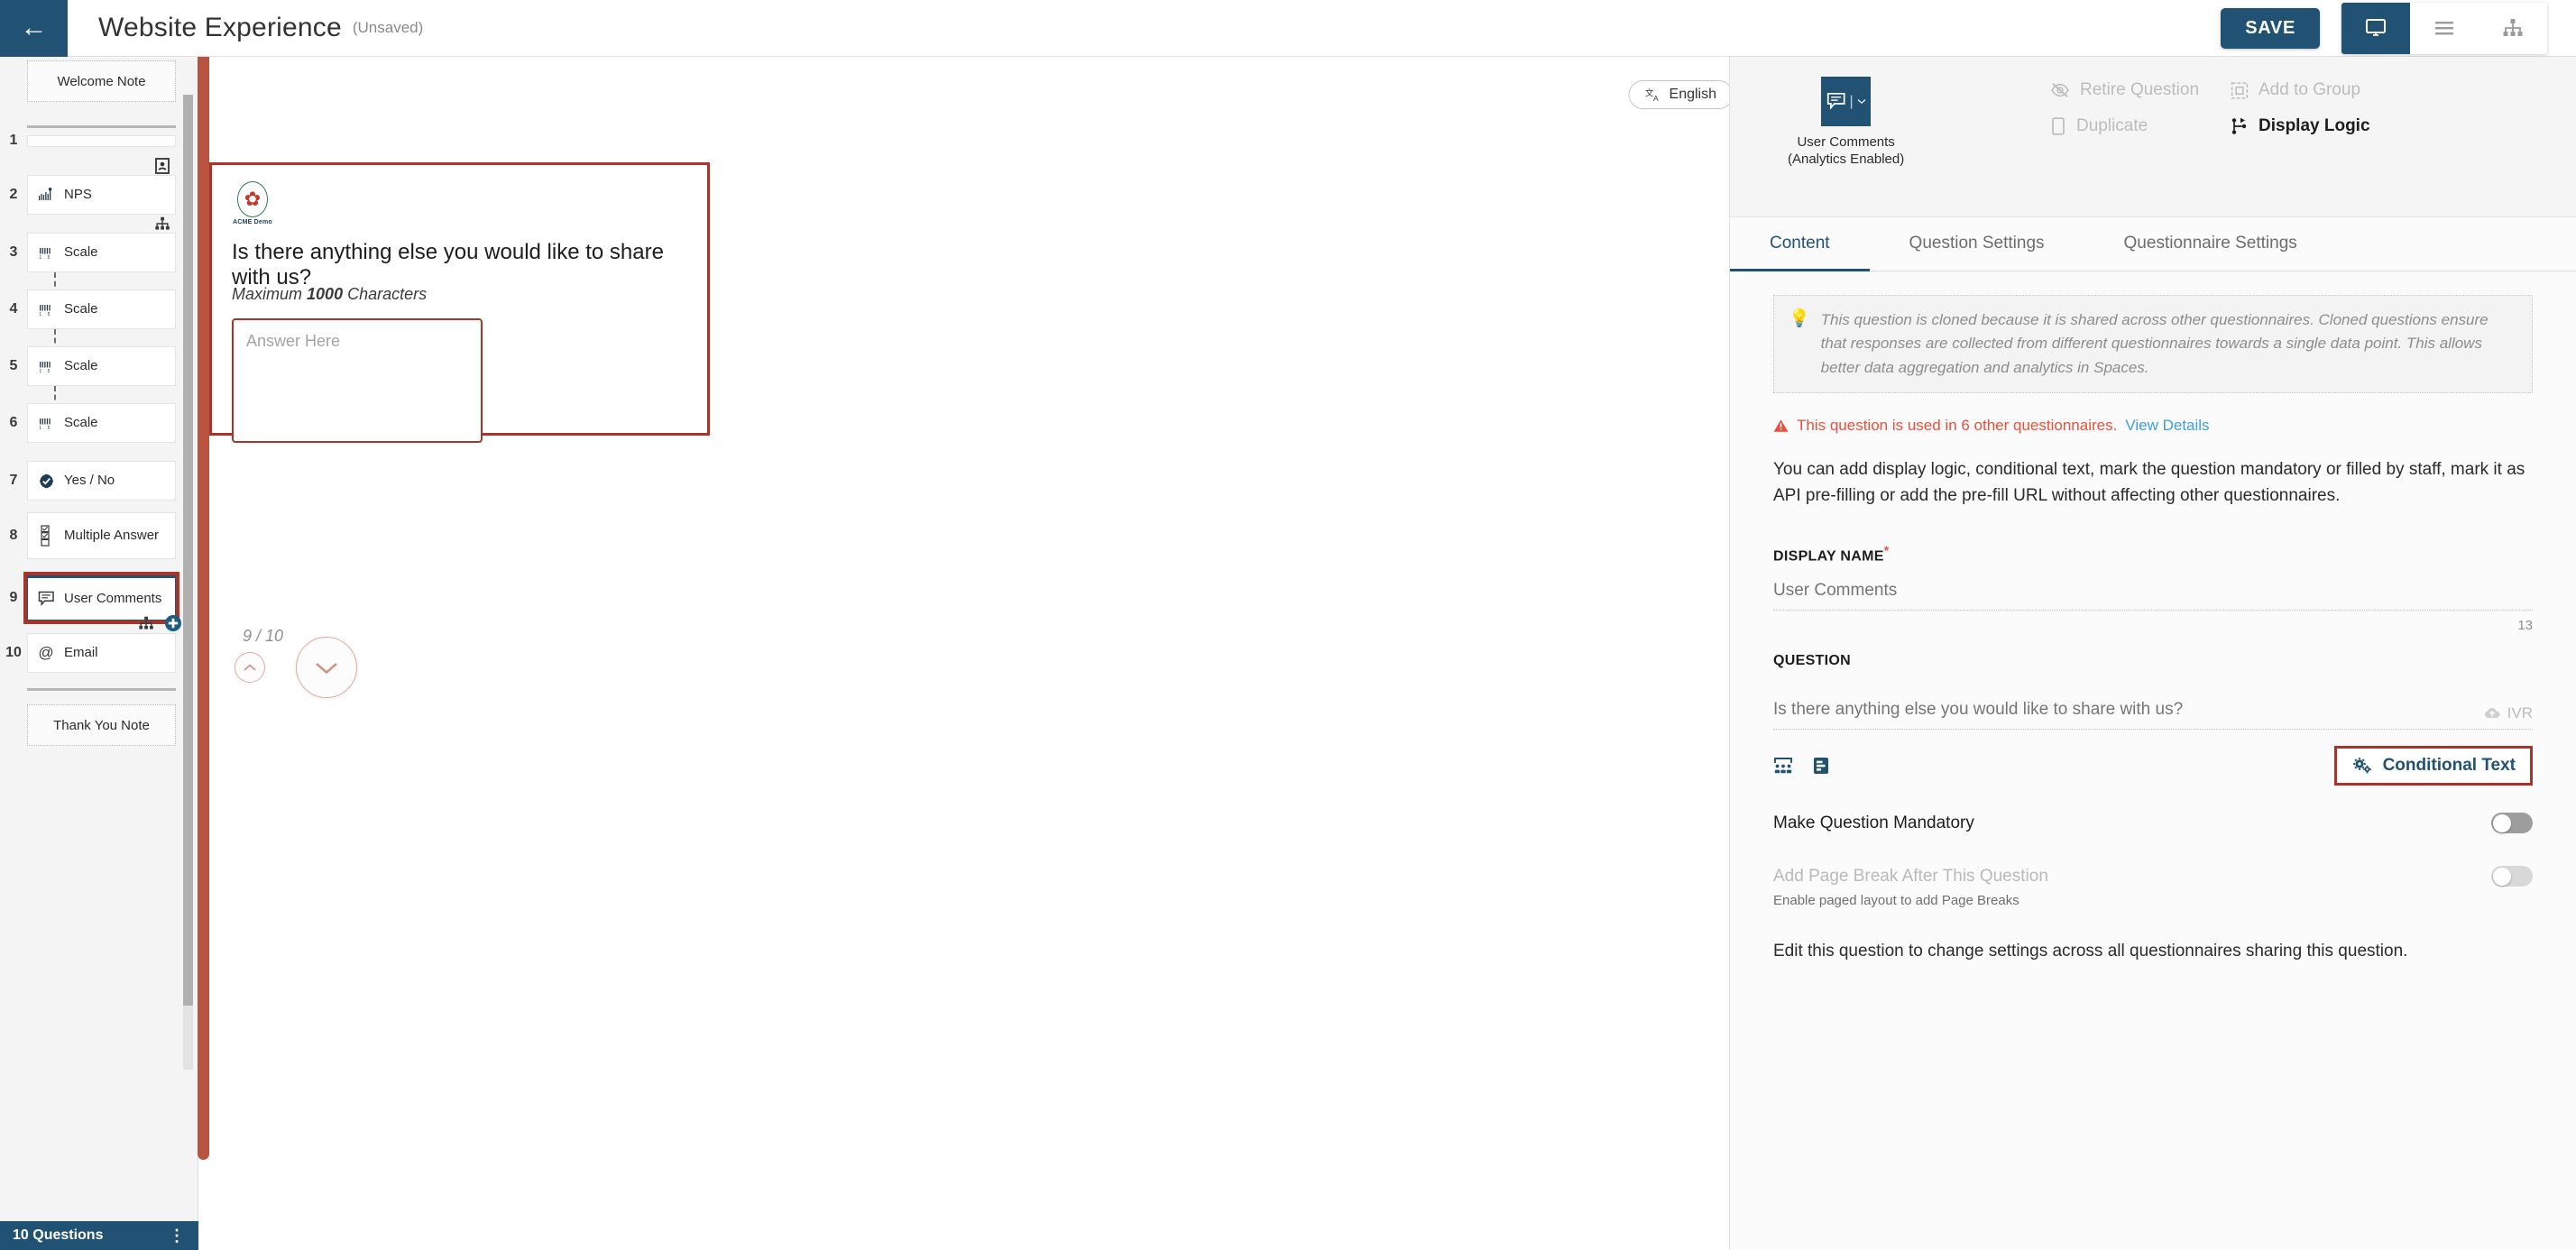 The height and width of the screenshot is (1250, 2576). I want to click on sidebar-item-number: 7, so click(13, 480).